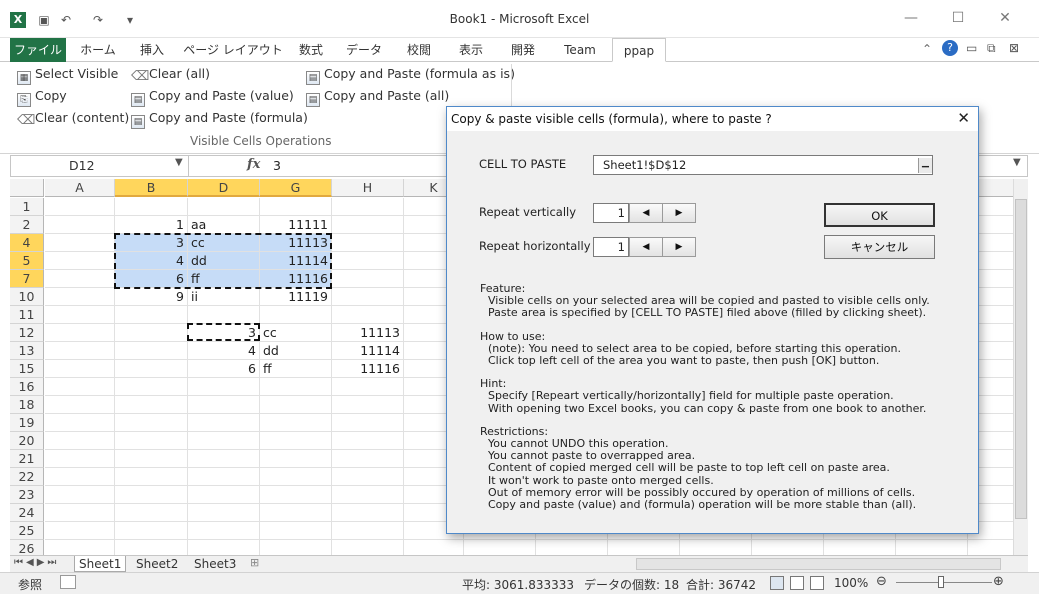 This screenshot has width=1039, height=605. Describe the element at coordinates (523, 50) in the screenshot. I see `tab-developer: 開発` at that location.